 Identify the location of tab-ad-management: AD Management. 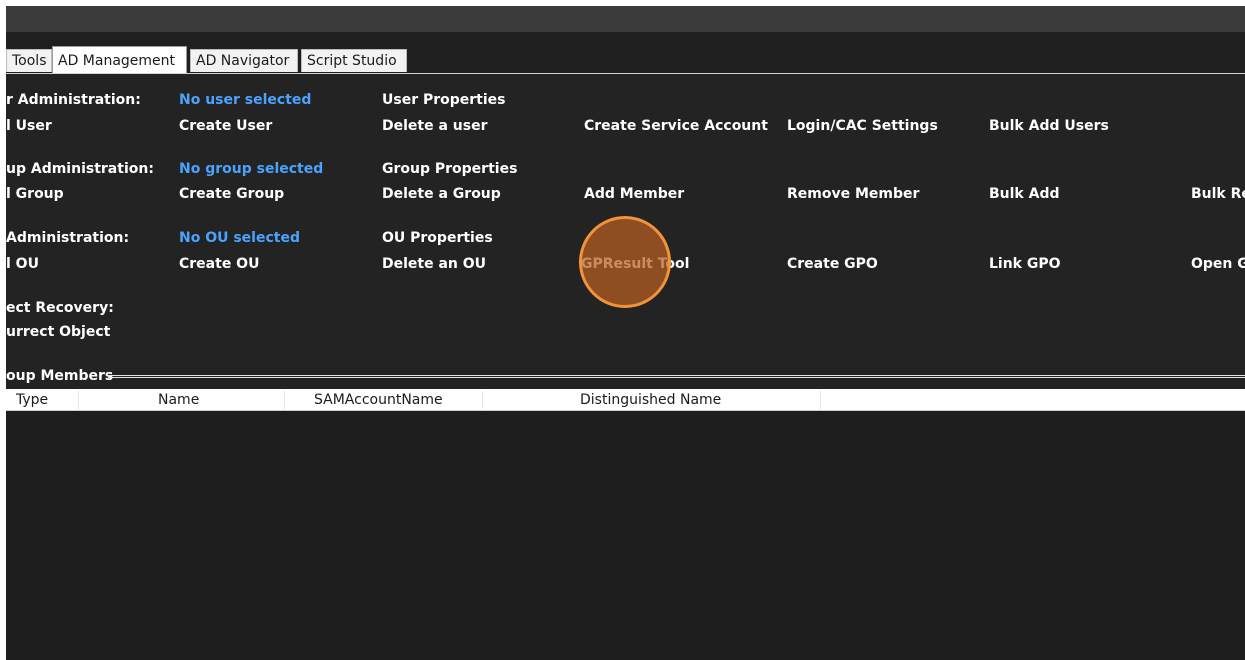
(119, 59).